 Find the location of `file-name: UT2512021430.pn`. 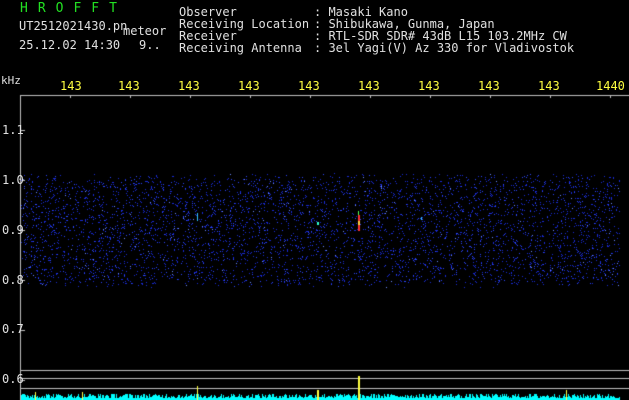

file-name: UT2512021430.pn is located at coordinates (73, 26).